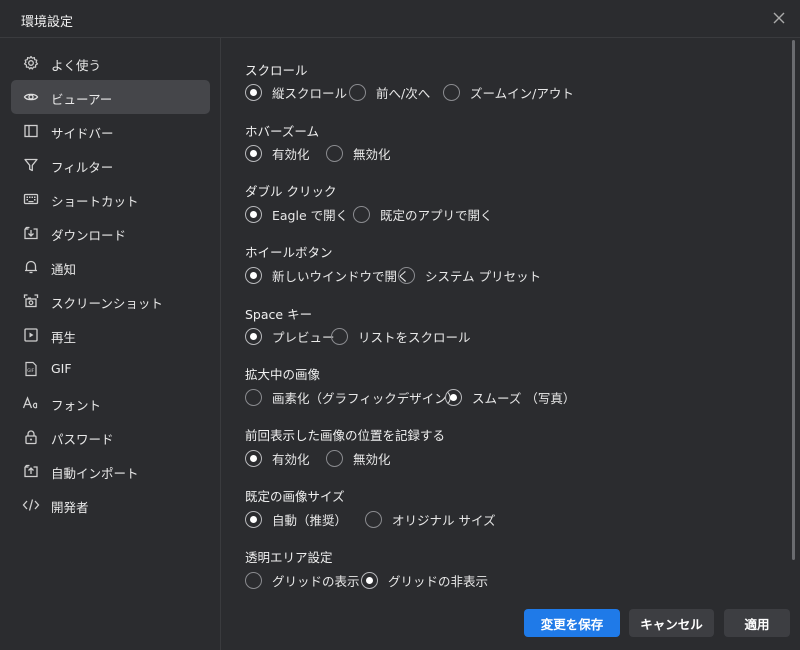 This screenshot has width=800, height=650. Describe the element at coordinates (31, 301) in the screenshot. I see `screenshot-icon` at that location.